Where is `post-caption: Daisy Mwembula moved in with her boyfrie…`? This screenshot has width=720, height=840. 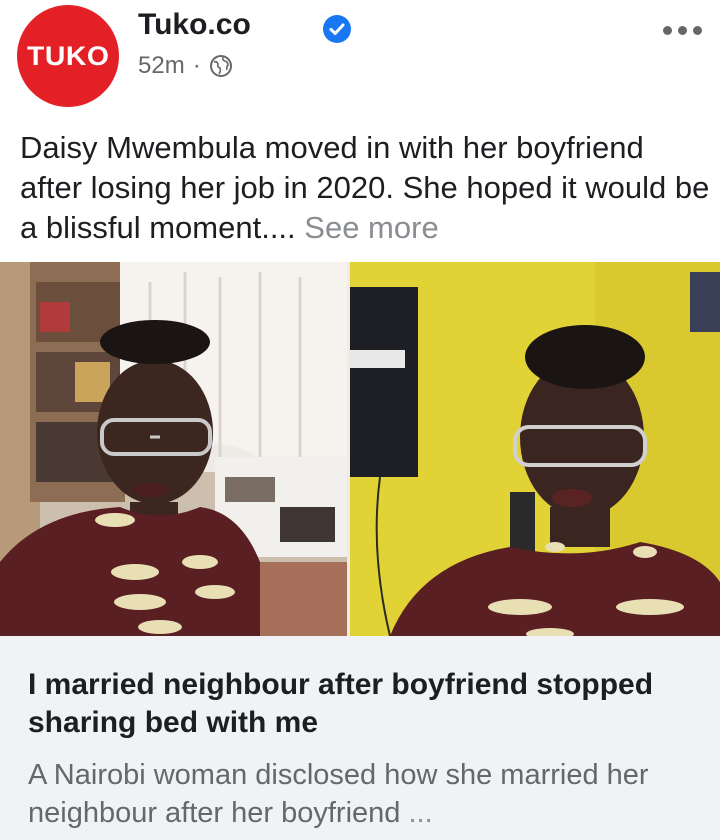 post-caption: Daisy Mwembula moved in with her boyfrie… is located at coordinates (365, 188).